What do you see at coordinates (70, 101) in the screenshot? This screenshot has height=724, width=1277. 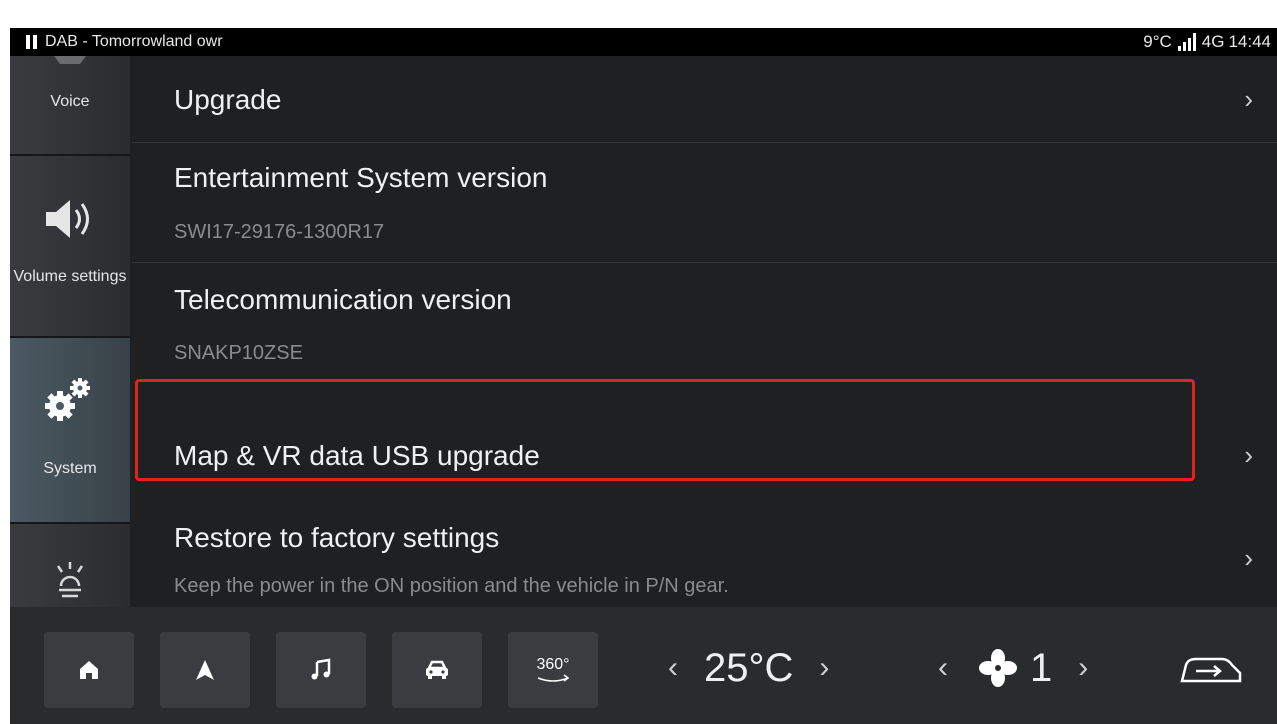 I see `sidebar-item-label: Voice` at bounding box center [70, 101].